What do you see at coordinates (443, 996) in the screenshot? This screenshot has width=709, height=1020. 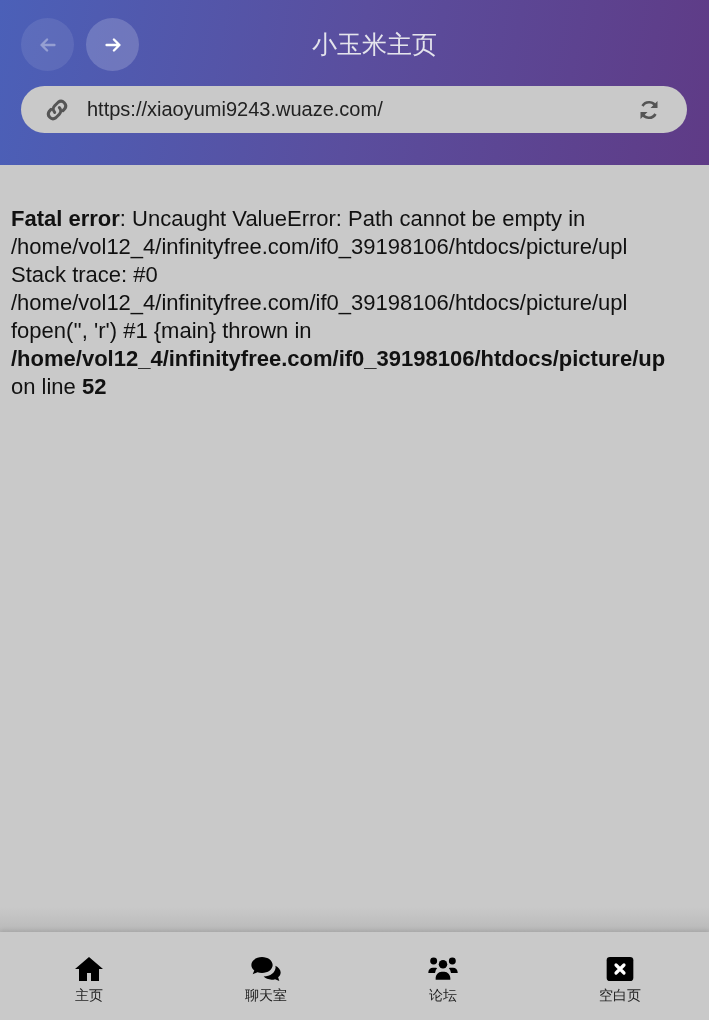 I see `nav-item: 论坛` at bounding box center [443, 996].